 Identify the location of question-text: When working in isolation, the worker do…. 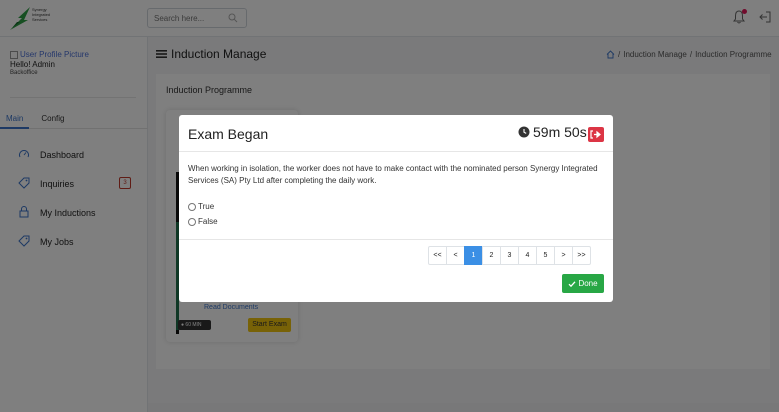
(393, 174).